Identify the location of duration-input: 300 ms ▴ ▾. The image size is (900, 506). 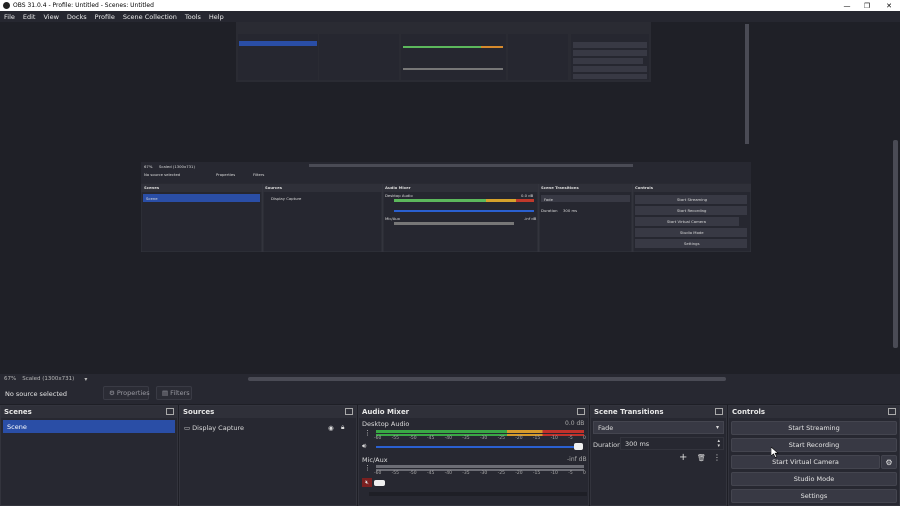
(672, 443).